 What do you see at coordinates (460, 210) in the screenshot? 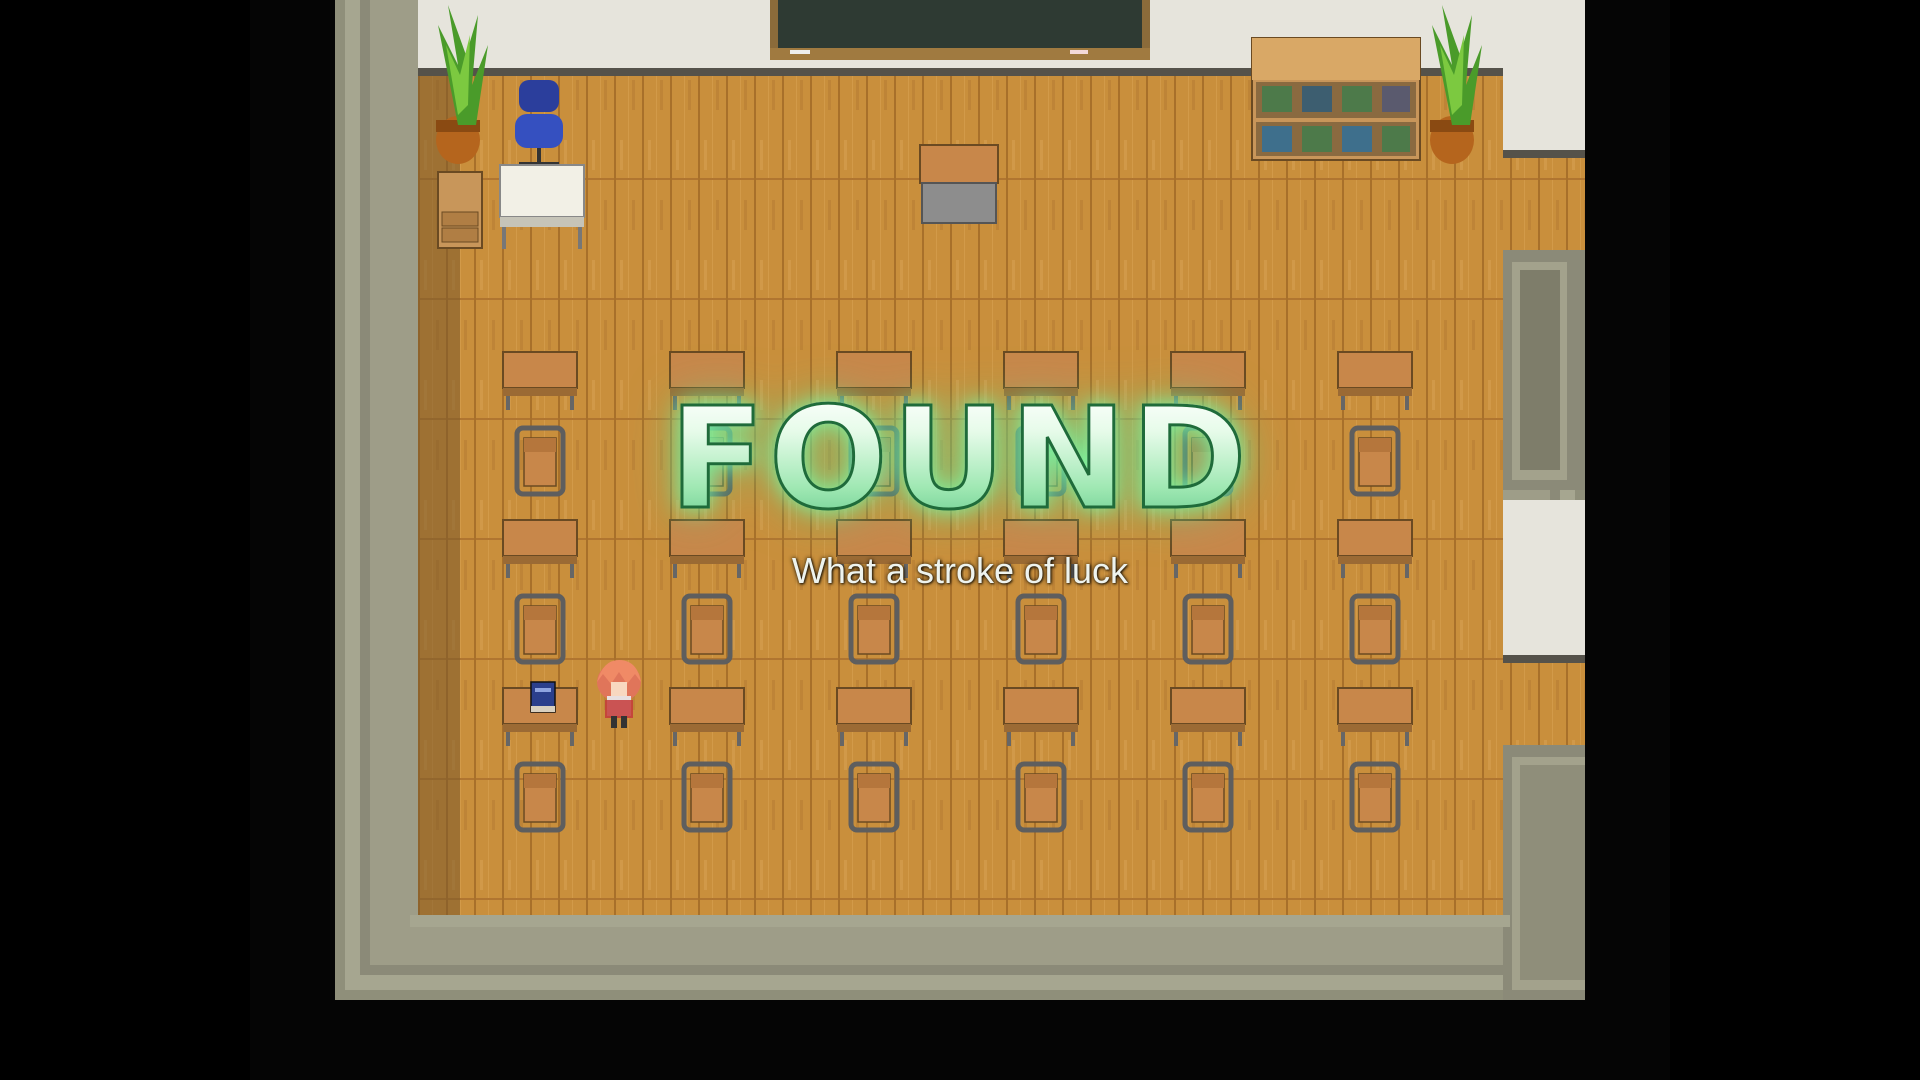
I see `nightstand-icon` at bounding box center [460, 210].